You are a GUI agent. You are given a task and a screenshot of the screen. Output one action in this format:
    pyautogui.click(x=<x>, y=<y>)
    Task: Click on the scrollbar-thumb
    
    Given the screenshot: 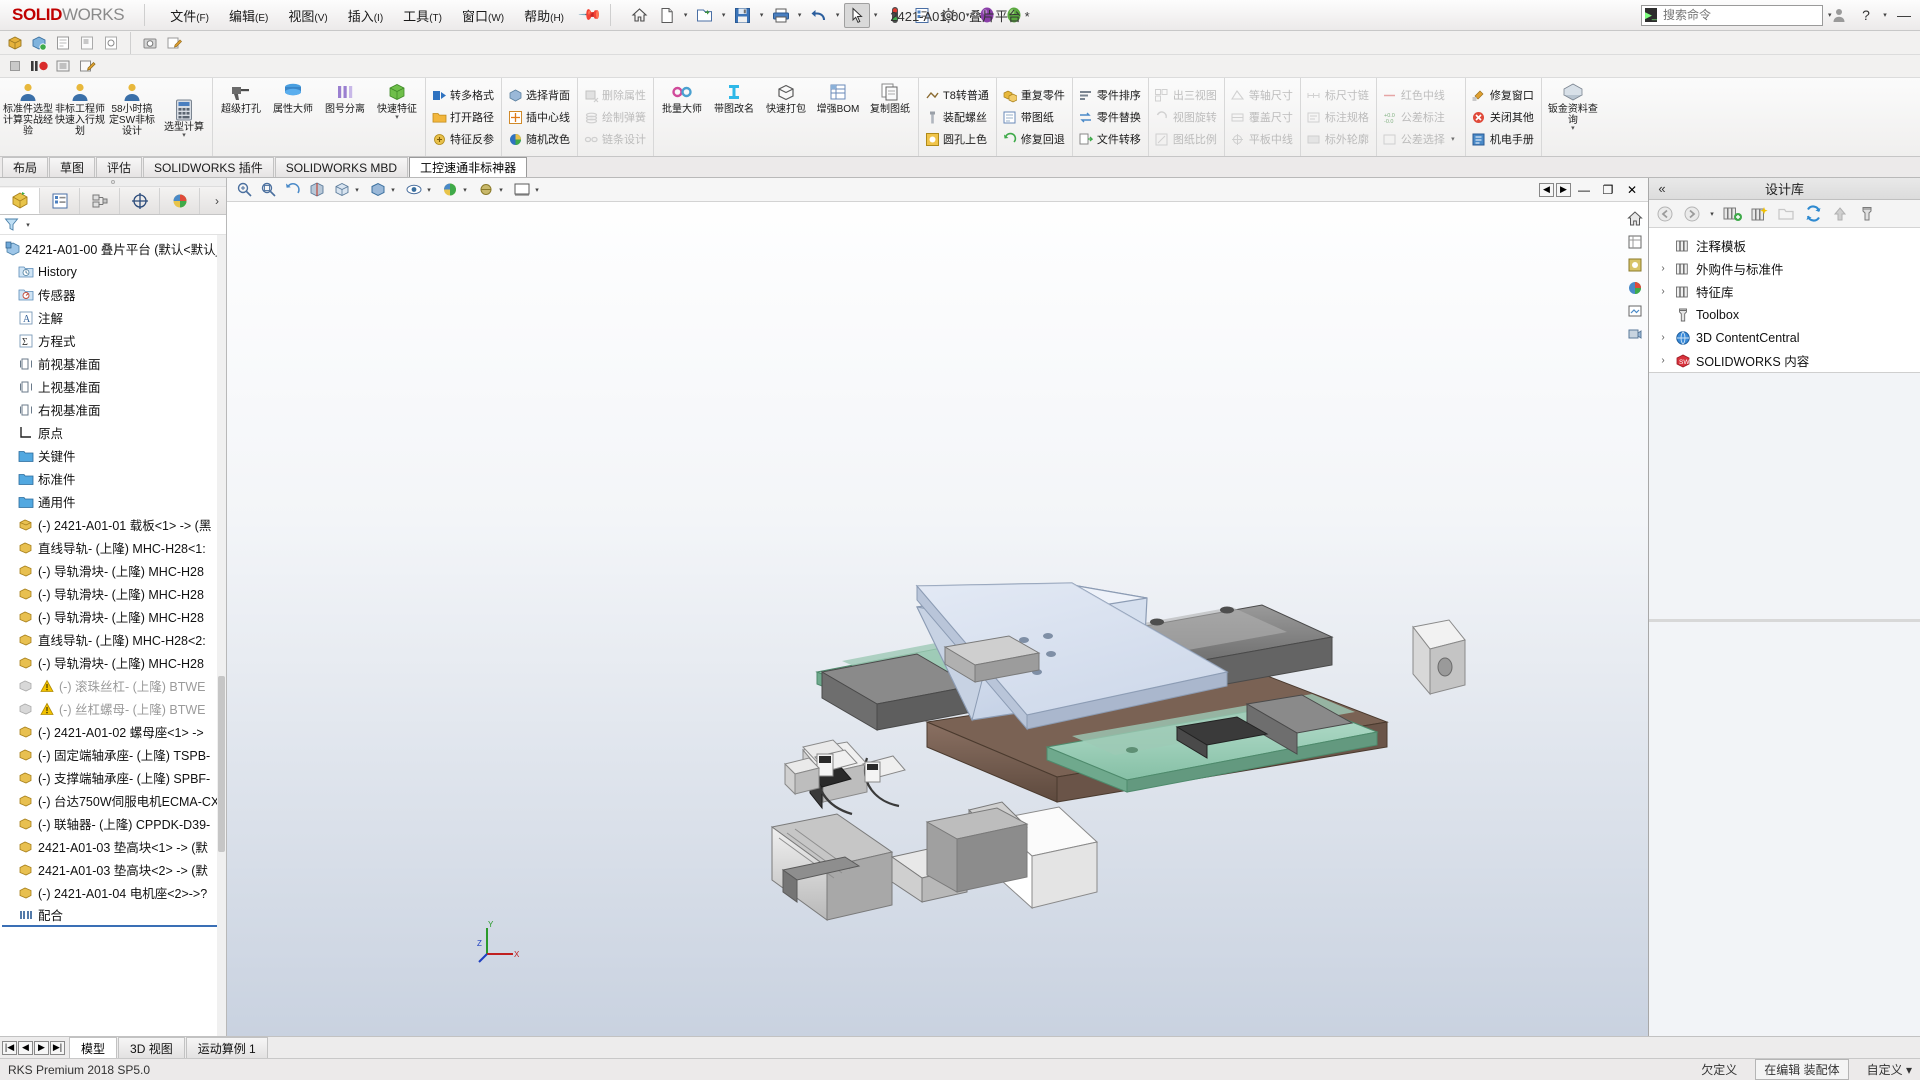 What is the action you would take?
    pyautogui.click(x=221, y=763)
    